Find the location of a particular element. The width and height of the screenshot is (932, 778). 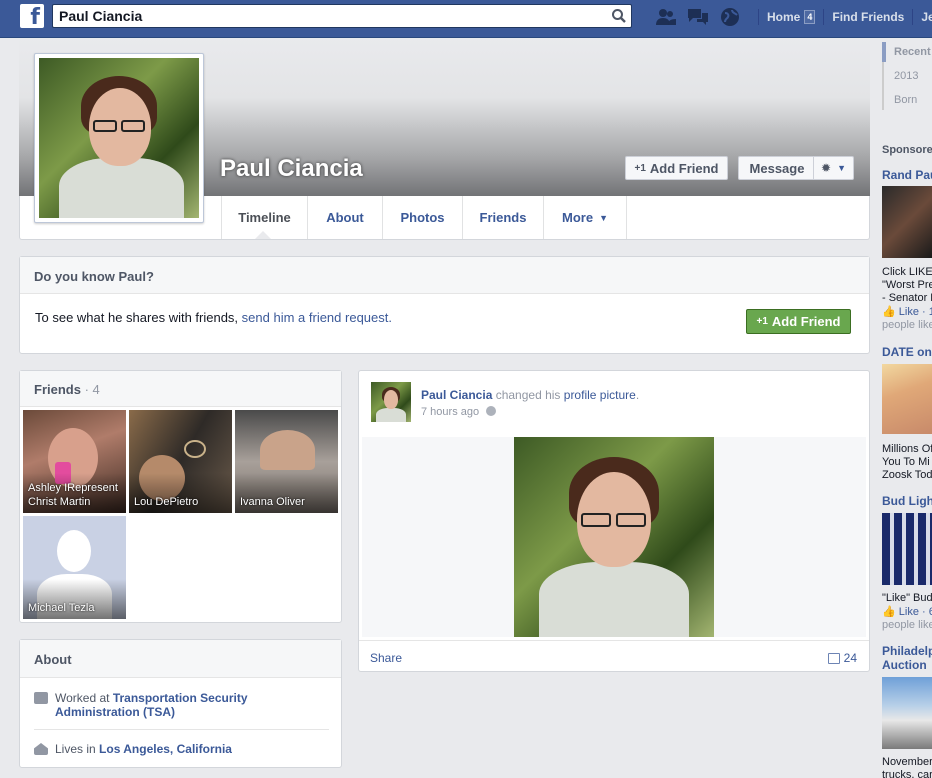

friend-name: Ivanna Oliver is located at coordinates (272, 502).